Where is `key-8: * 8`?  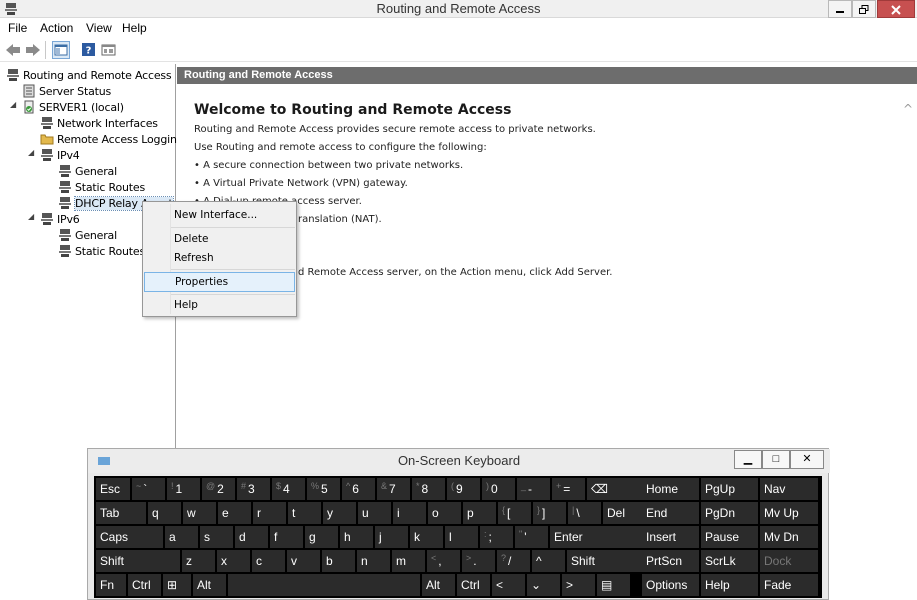 key-8: * 8 is located at coordinates (428, 489).